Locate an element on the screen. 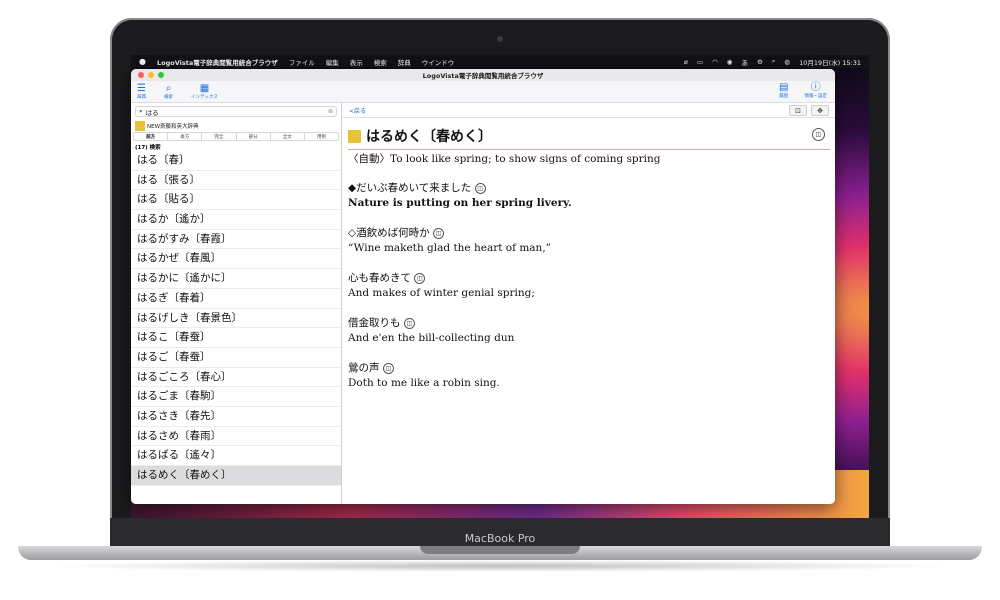 Image resolution: width=1000 pixels, height=600 pixels. index-button: ▦ インデックス is located at coordinates (204, 91).